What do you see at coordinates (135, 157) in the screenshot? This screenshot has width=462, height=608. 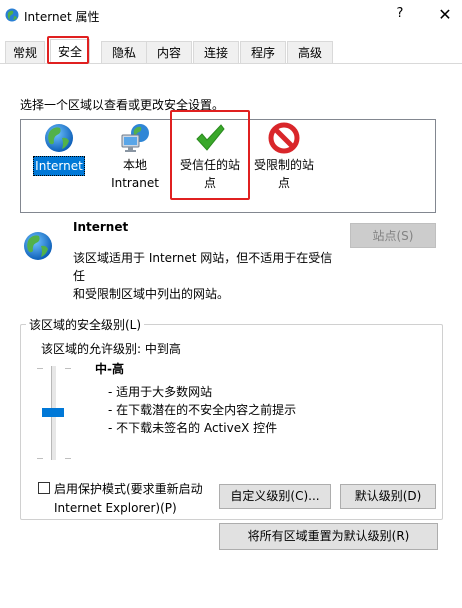 I see `zone-local-intranet: 本地 Intranet` at bounding box center [135, 157].